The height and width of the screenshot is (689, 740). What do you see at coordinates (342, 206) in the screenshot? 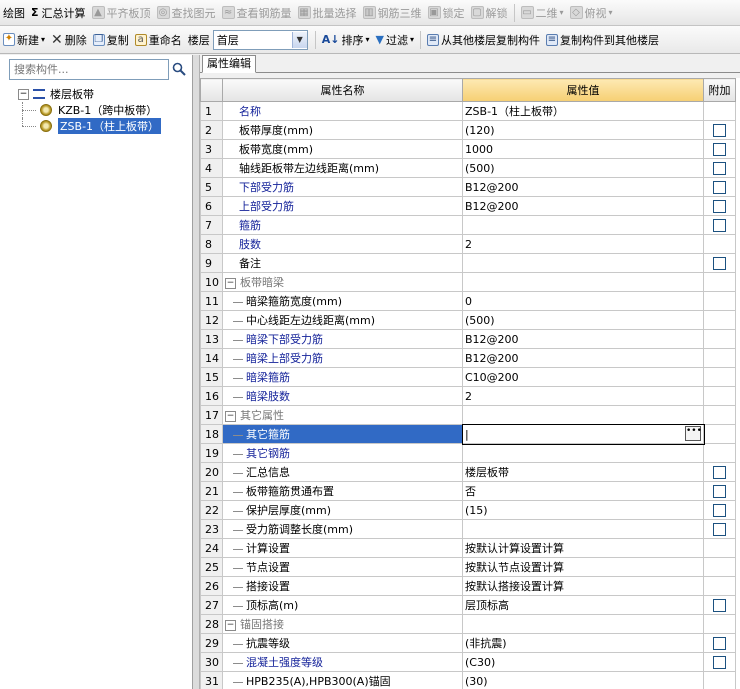
I see `property-name-cell: 上部受力筋` at bounding box center [342, 206].